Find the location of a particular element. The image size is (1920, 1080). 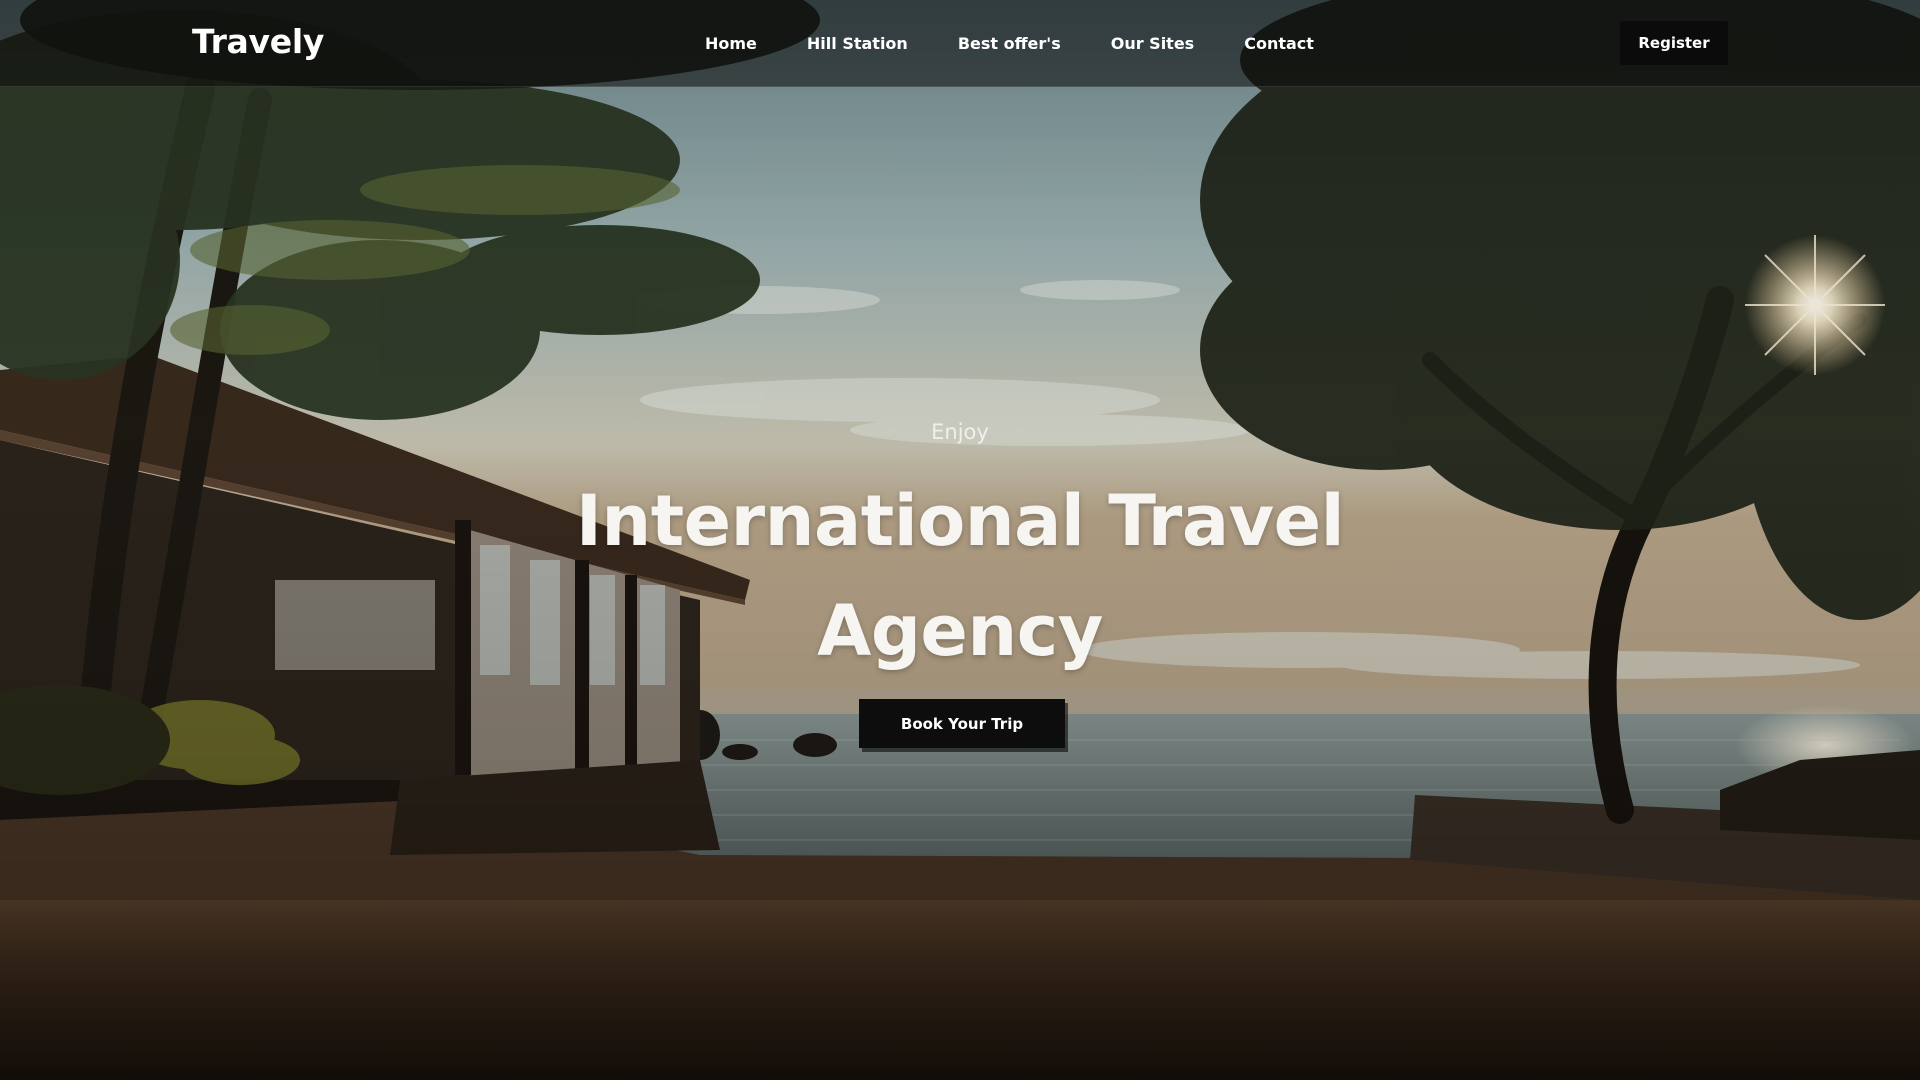

book-your-trip-button: Book Your Trip is located at coordinates (962, 723).